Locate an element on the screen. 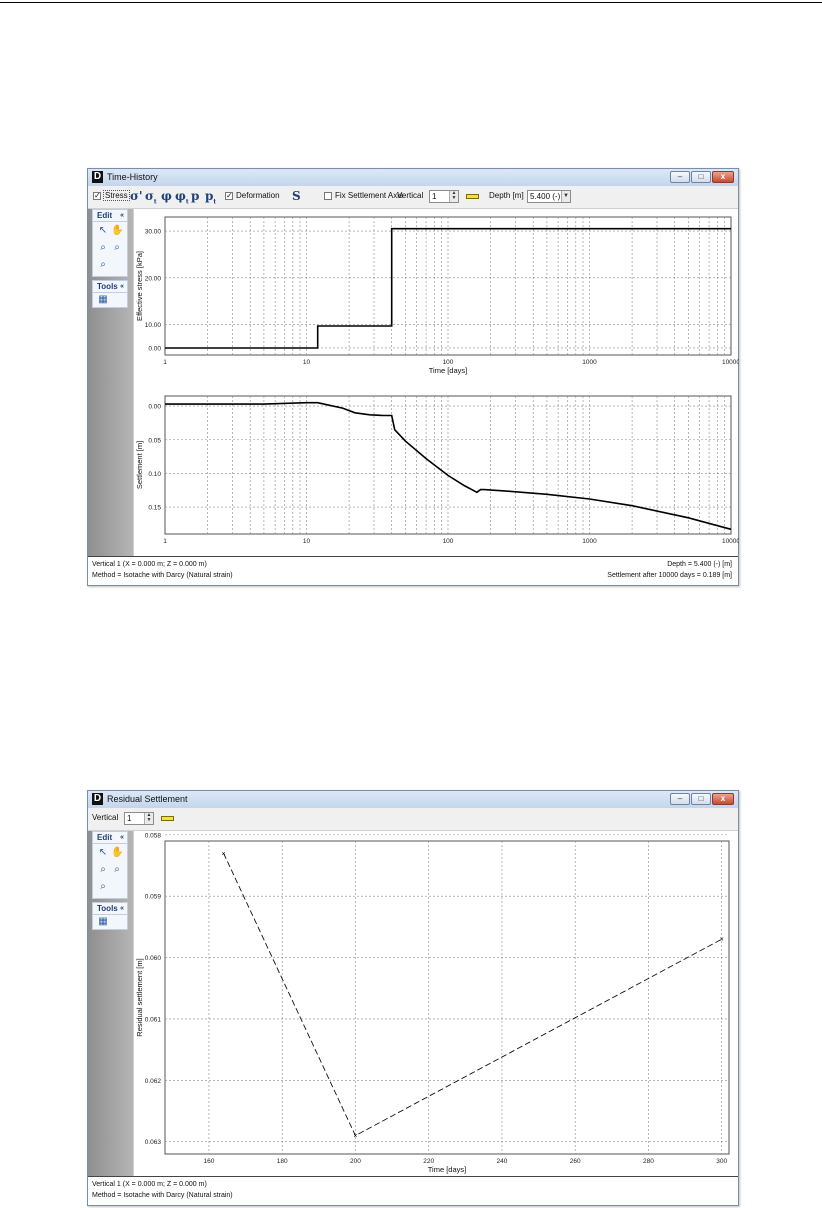 The height and width of the screenshot is (1208, 822). p-prime-icon: pt is located at coordinates (210, 197).